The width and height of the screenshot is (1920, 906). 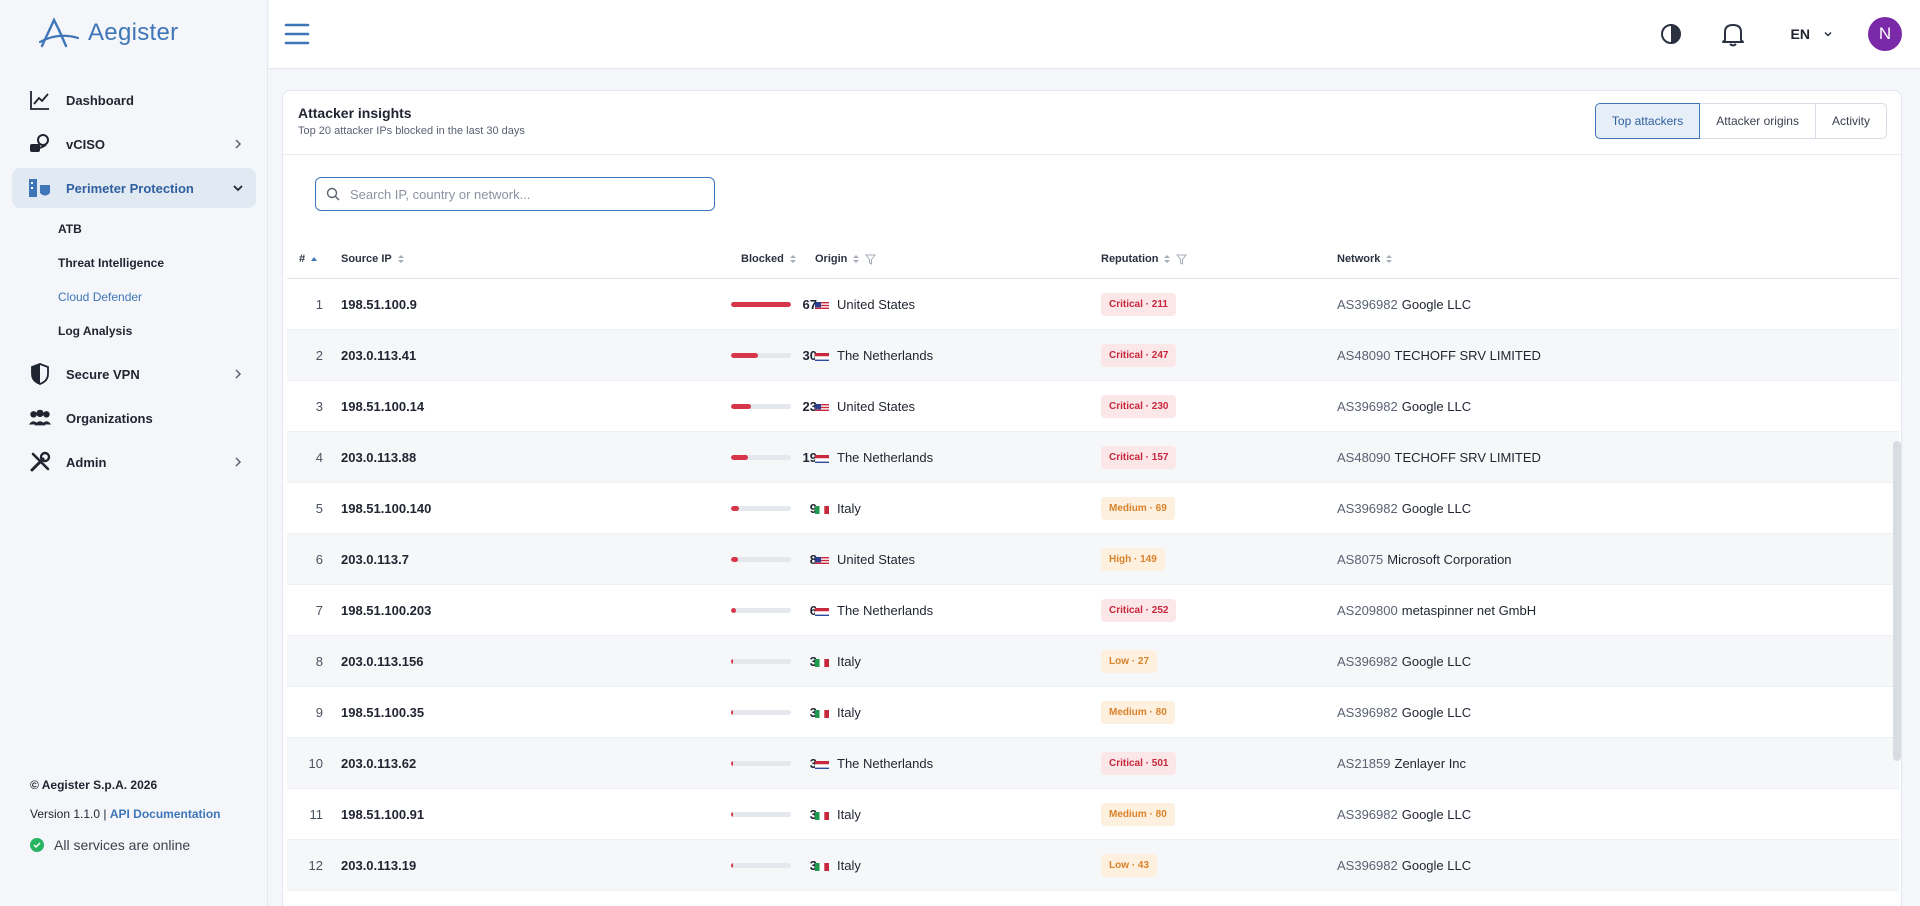 What do you see at coordinates (1897, 601) in the screenshot?
I see `scrollbar-thumb` at bounding box center [1897, 601].